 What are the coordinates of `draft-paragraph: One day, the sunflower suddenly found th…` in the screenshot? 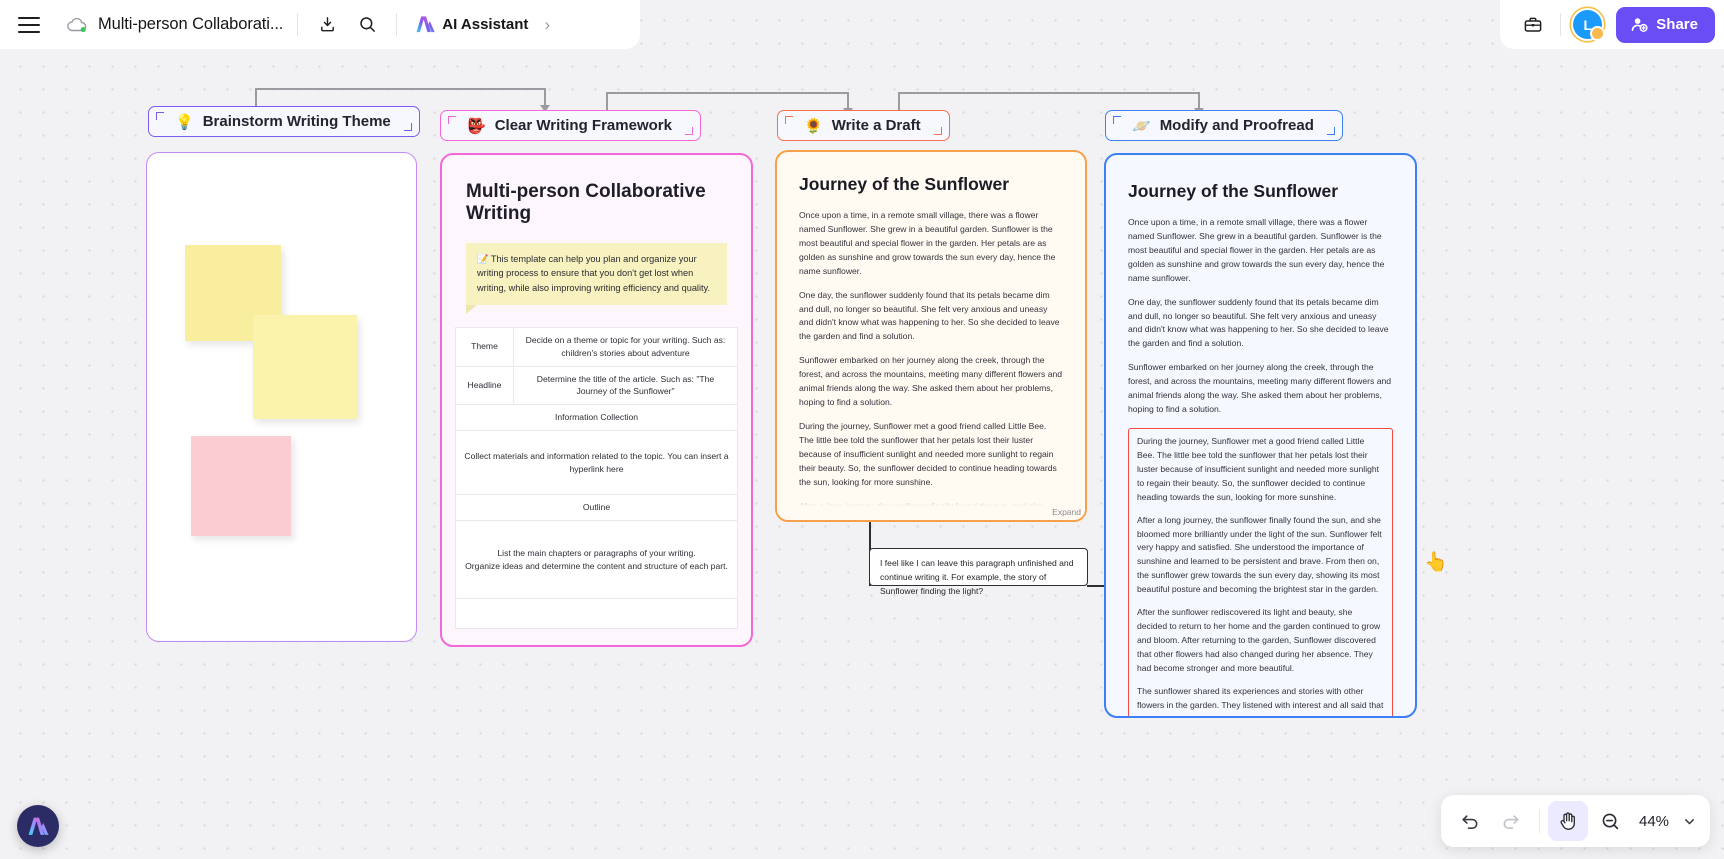 It's located at (931, 317).